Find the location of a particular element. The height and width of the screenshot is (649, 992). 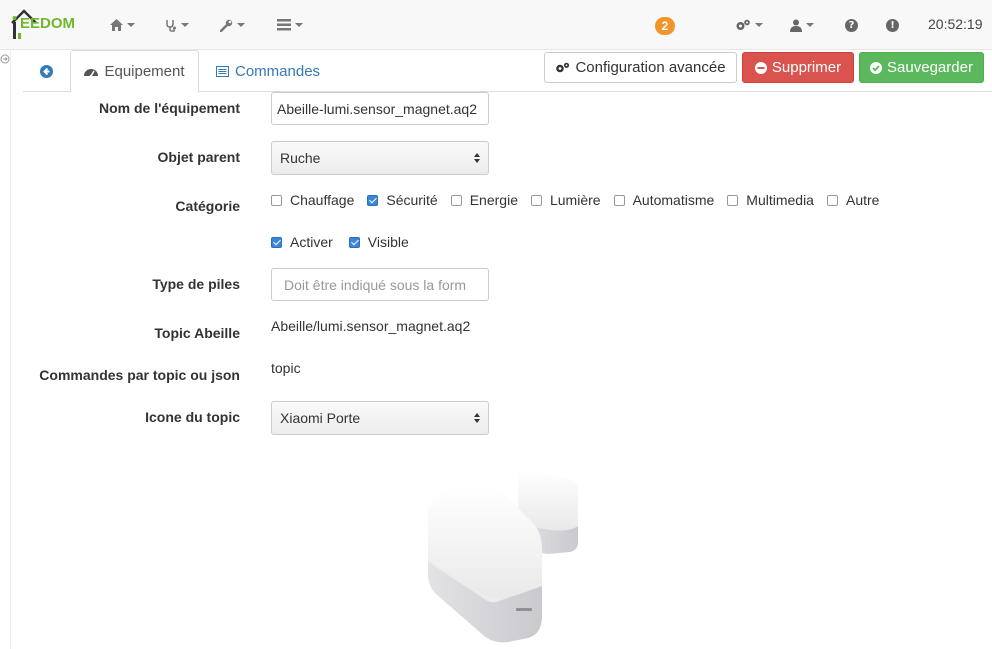

category-securite: Sécurité is located at coordinates (402, 200).